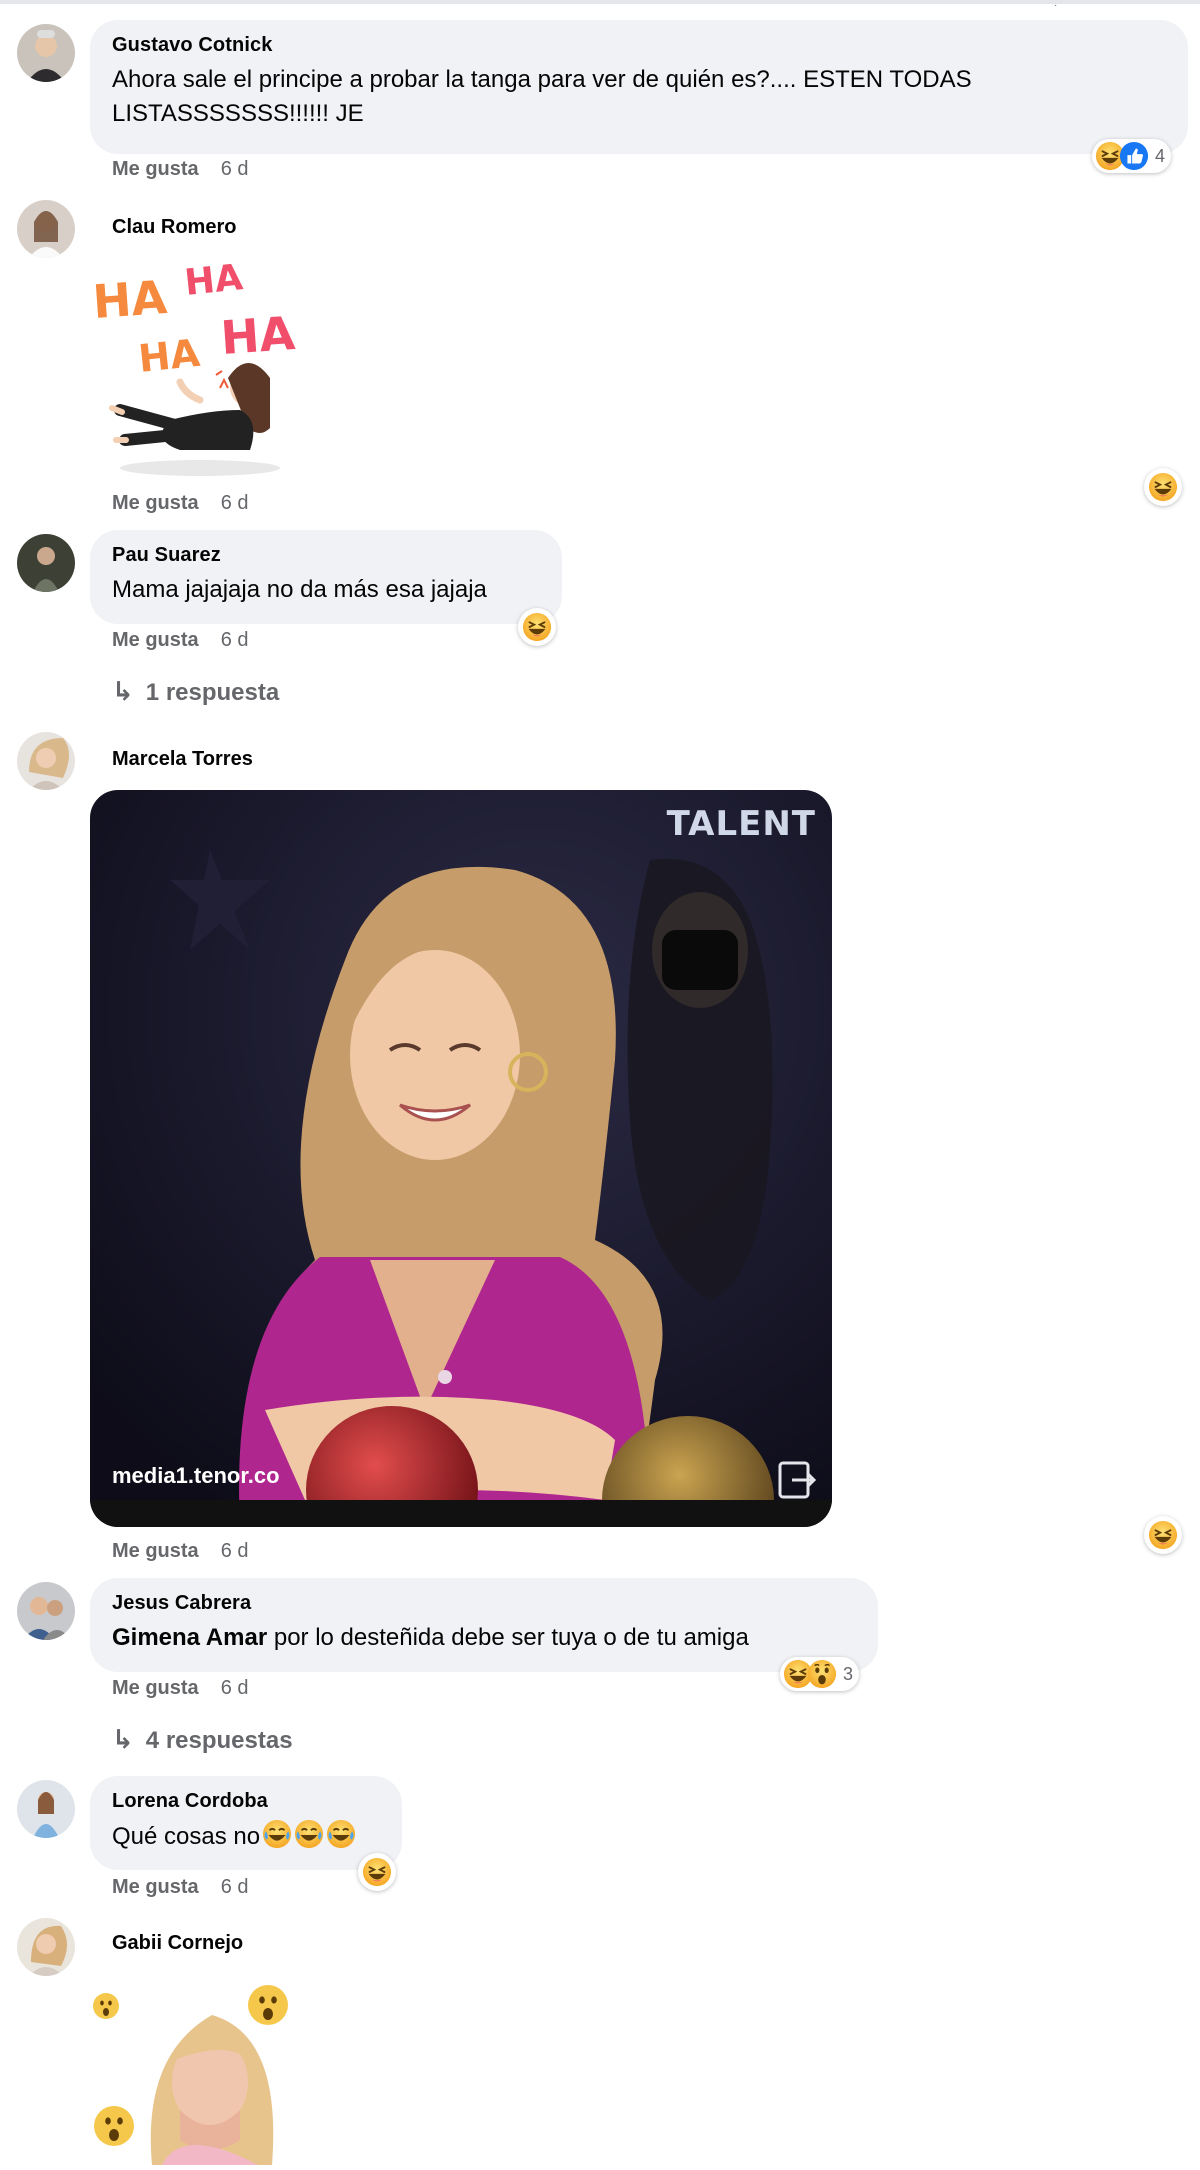 The image size is (1200, 2170). What do you see at coordinates (1160, 155) in the screenshot?
I see `reaction-count: 4` at bounding box center [1160, 155].